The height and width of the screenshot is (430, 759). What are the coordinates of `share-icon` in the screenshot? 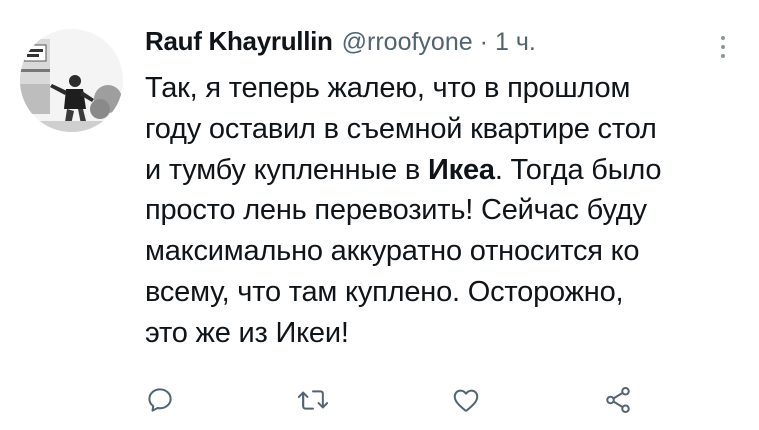 It's located at (618, 400).